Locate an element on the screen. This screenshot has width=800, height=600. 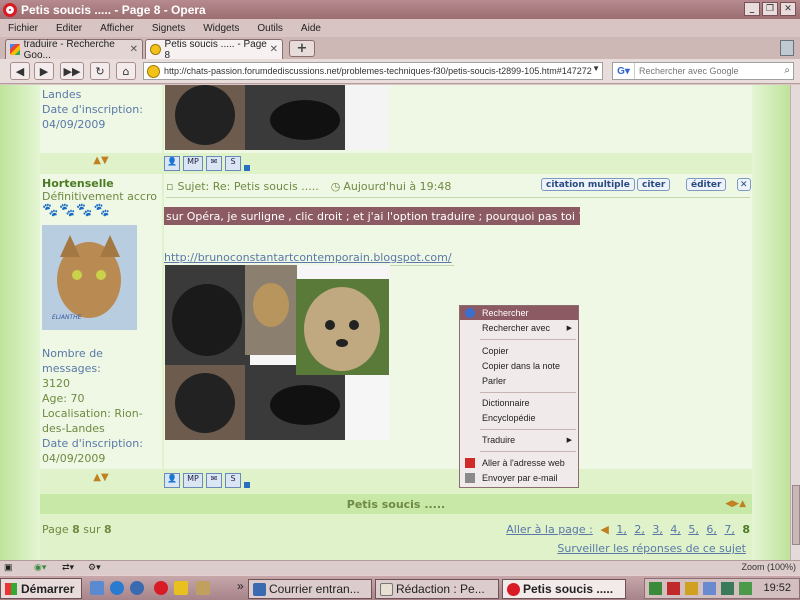
menu-afficher: Afficher is located at coordinates (117, 28).